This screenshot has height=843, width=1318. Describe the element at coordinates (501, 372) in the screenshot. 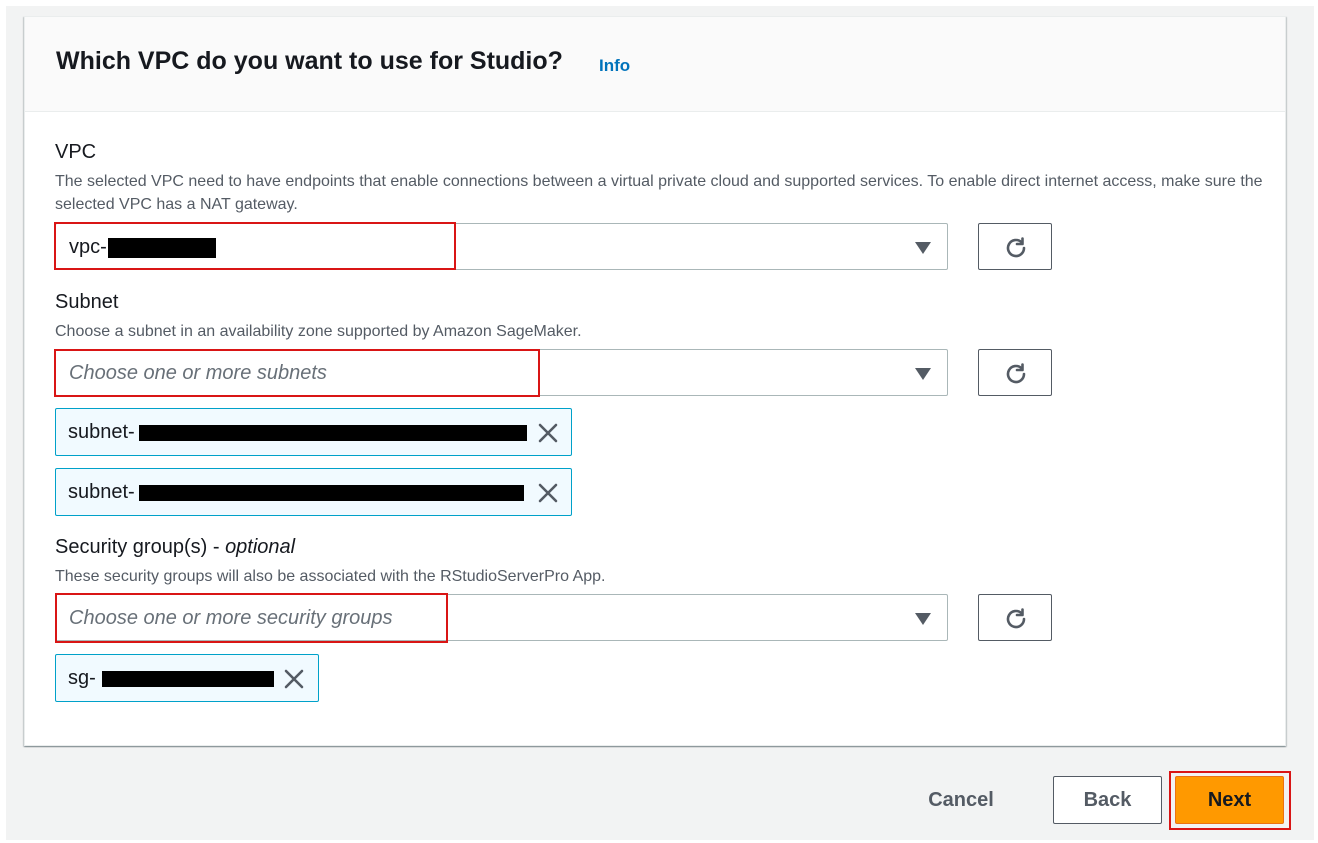

I see `subnet-select: Choose one or more subnets` at that location.